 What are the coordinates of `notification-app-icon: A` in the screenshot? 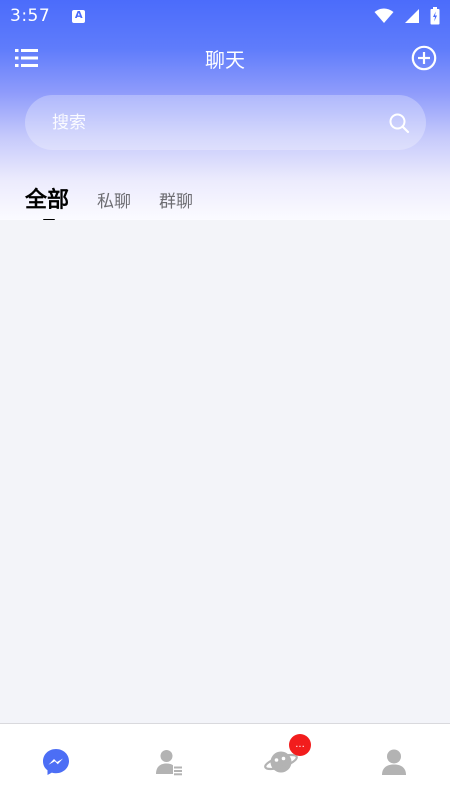 It's located at (79, 16).